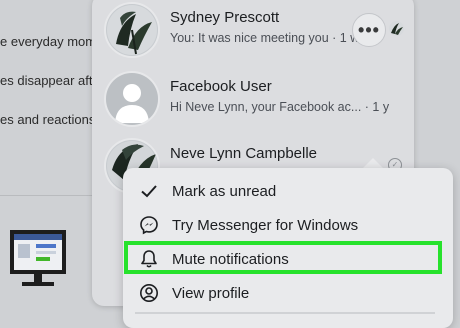 The height and width of the screenshot is (328, 460). I want to click on menu-item-label: Mark as unread, so click(224, 191).